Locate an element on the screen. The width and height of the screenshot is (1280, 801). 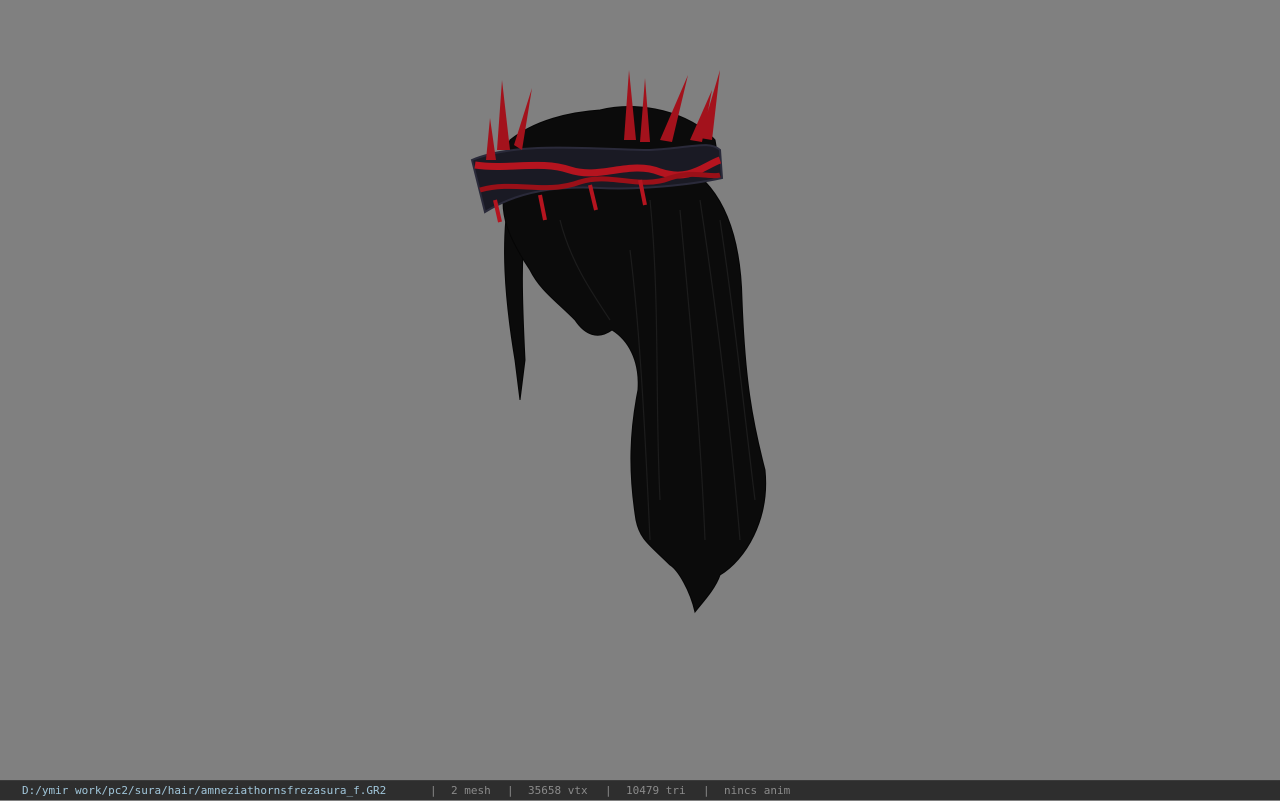
mesh-count-label: 2 mesh is located at coordinates (471, 790).